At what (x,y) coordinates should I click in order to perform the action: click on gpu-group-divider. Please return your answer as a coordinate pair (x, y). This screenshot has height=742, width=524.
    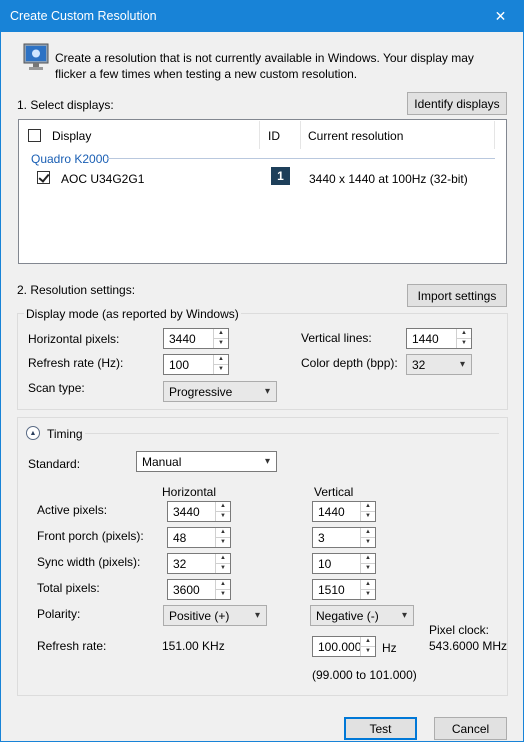
    Looking at the image, I should click on (301, 158).